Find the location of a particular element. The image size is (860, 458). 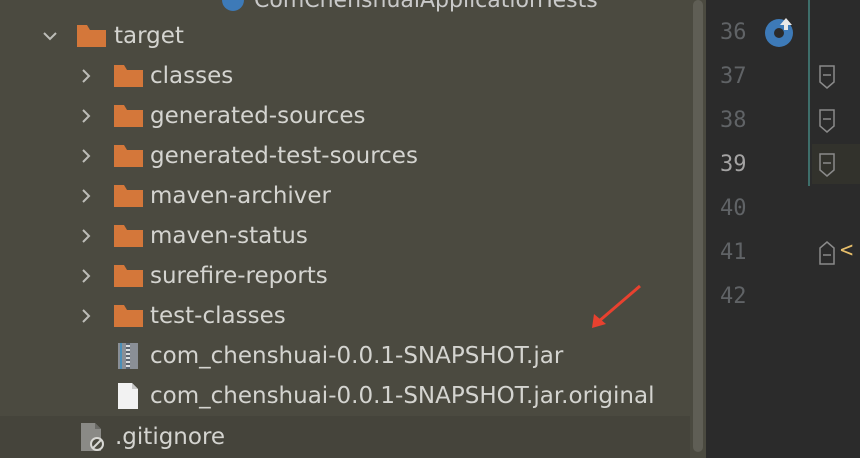

line-number: 38 is located at coordinates (733, 120).